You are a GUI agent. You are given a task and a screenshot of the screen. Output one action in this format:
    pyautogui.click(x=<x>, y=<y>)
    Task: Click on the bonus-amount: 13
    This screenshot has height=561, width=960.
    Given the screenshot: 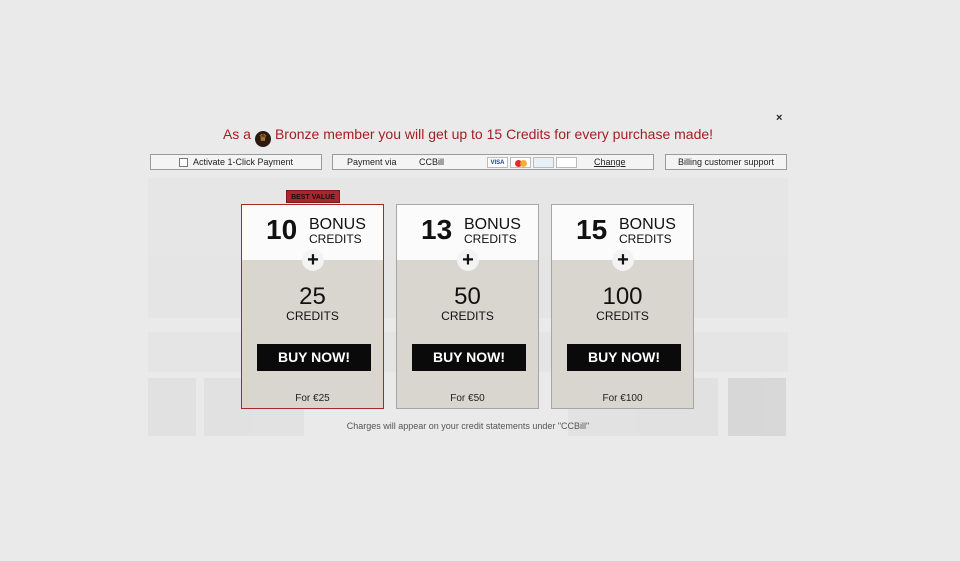 What is the action you would take?
    pyautogui.click(x=437, y=229)
    